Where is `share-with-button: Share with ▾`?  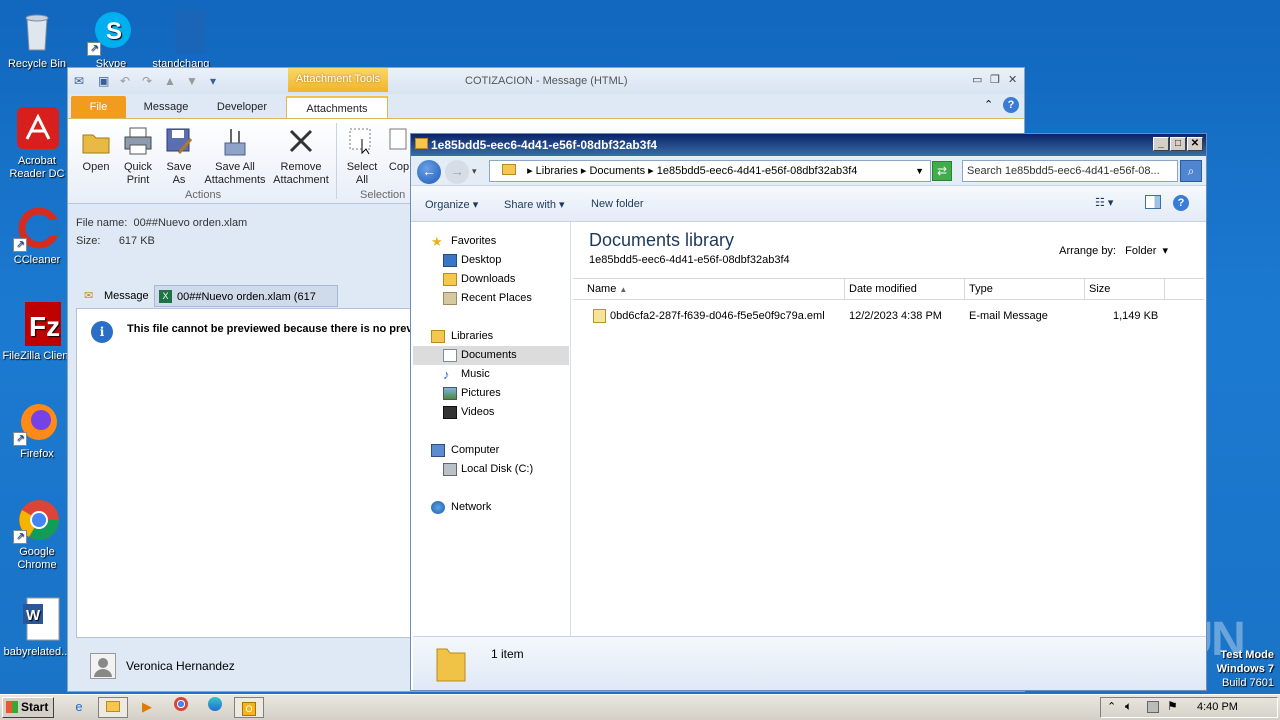
share-with-button: Share with ▾ is located at coordinates (534, 204).